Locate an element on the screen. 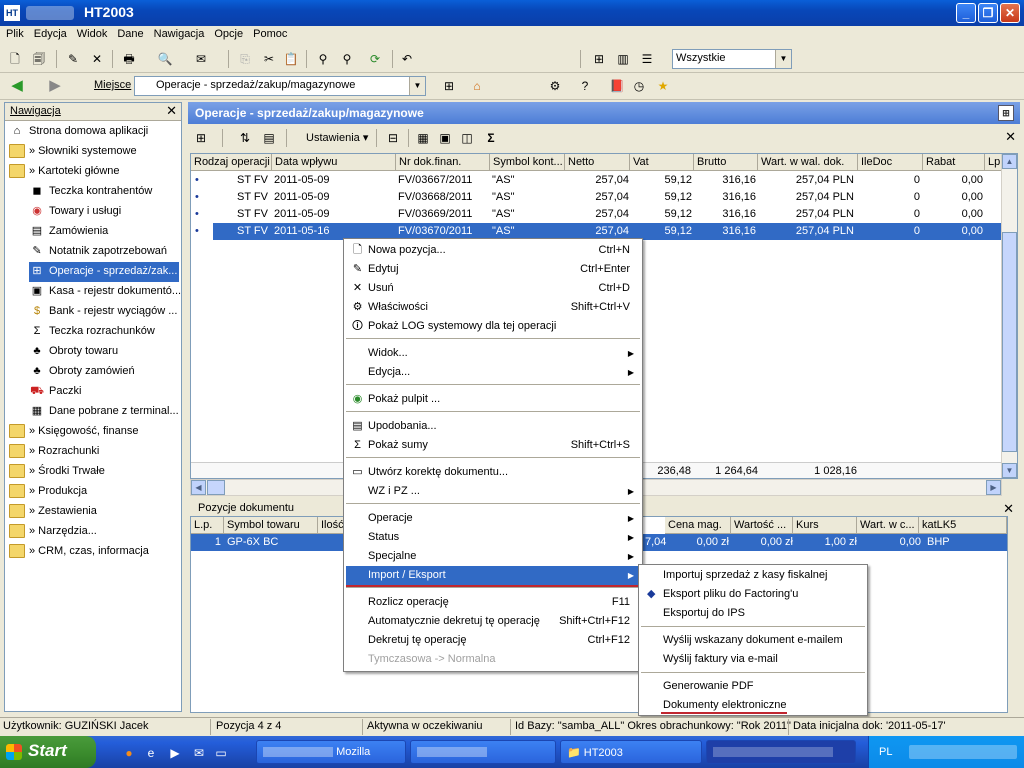 This screenshot has width=1024, height=768. nav-item: ◼ Teczka kontrahentów is located at coordinates (104, 192).